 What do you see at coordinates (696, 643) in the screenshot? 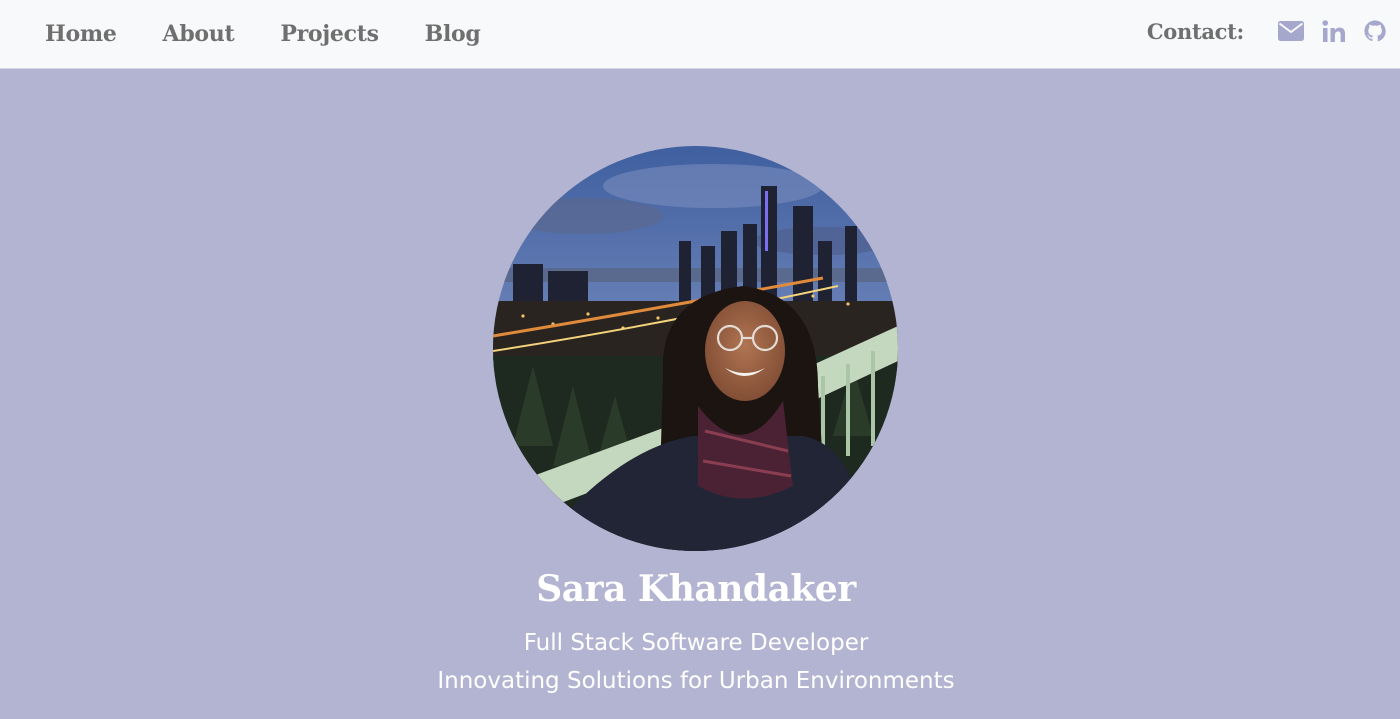
I see `profile-tagline-role: Full Stack Software Developer` at bounding box center [696, 643].